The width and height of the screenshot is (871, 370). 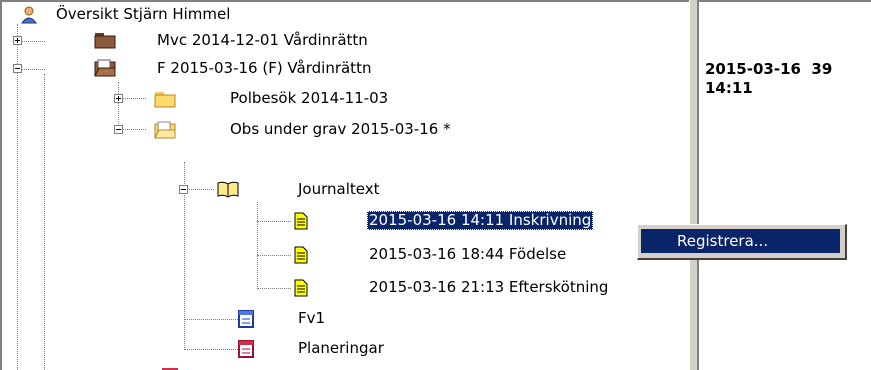 What do you see at coordinates (340, 129) in the screenshot?
I see `tree-node-obs: Obs under grav 2015-03-16 *` at bounding box center [340, 129].